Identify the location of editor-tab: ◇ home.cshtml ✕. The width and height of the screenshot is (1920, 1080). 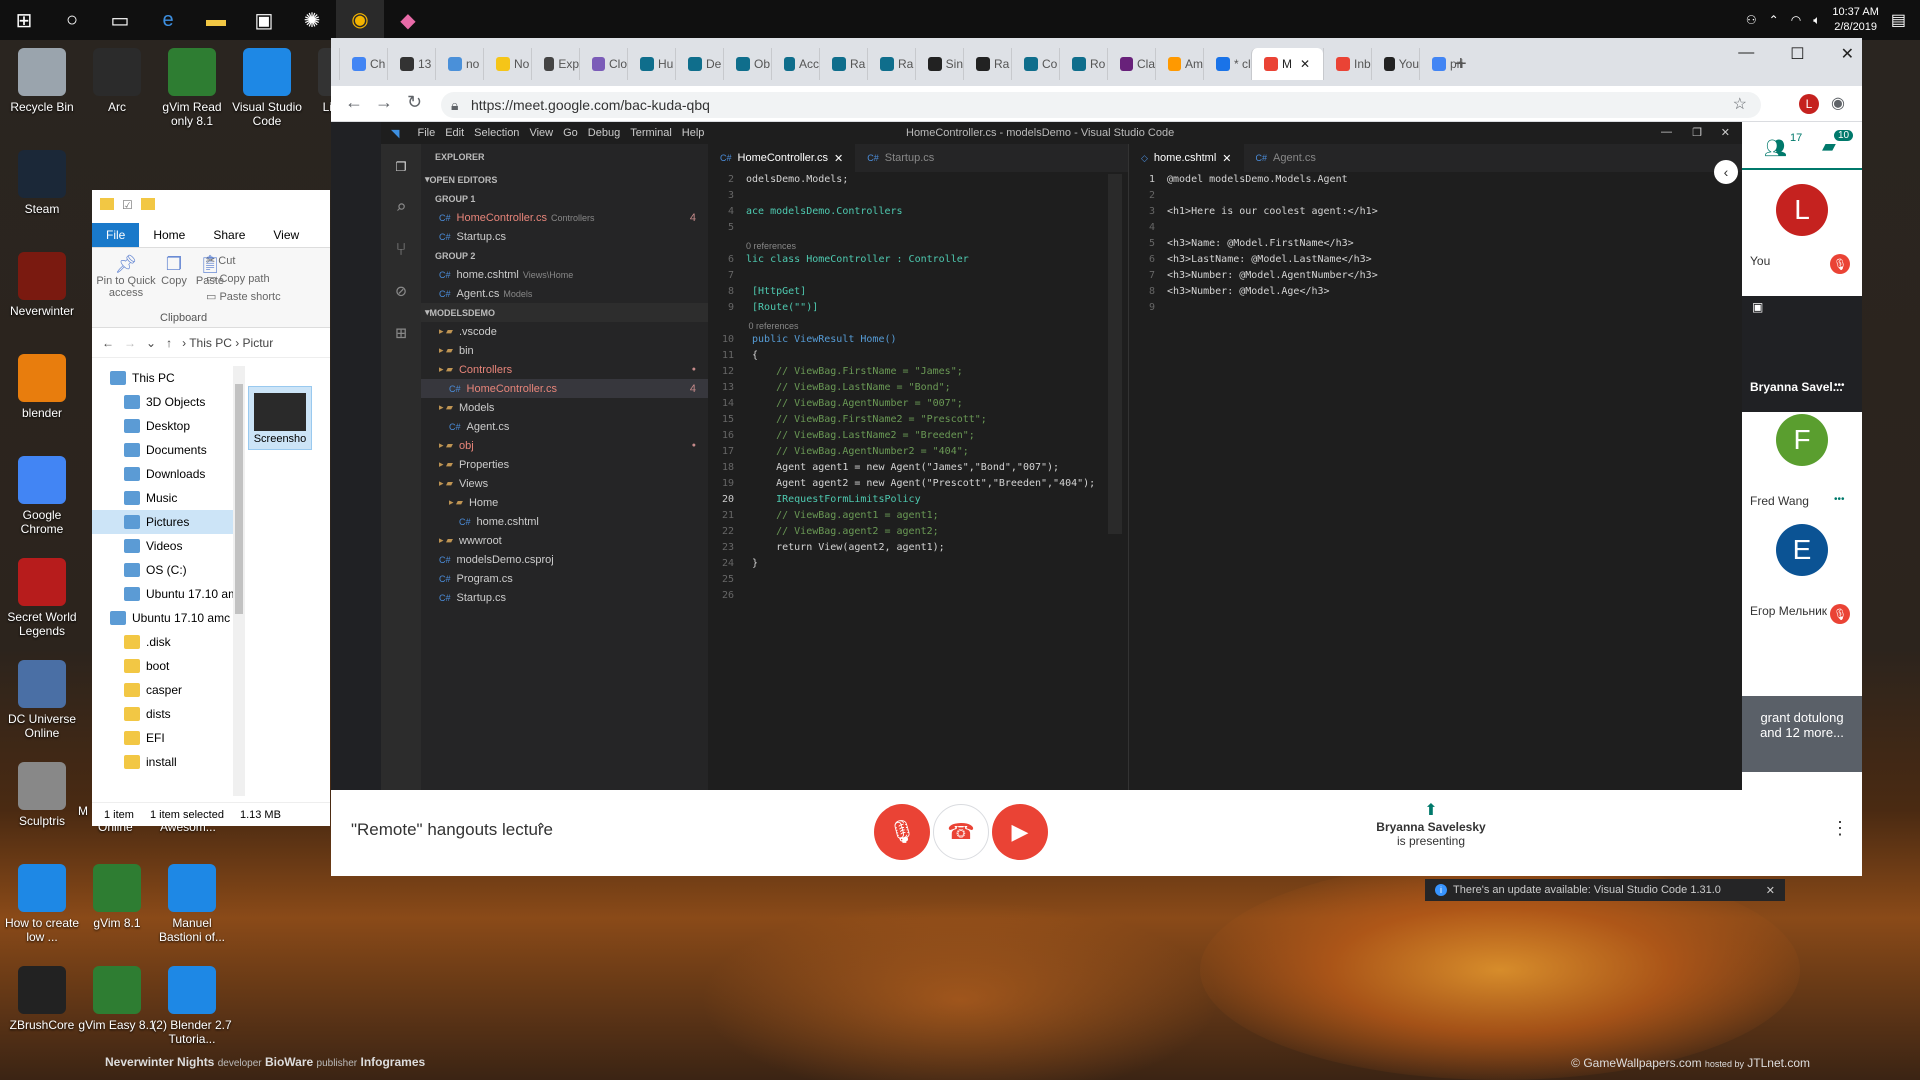
(1186, 158).